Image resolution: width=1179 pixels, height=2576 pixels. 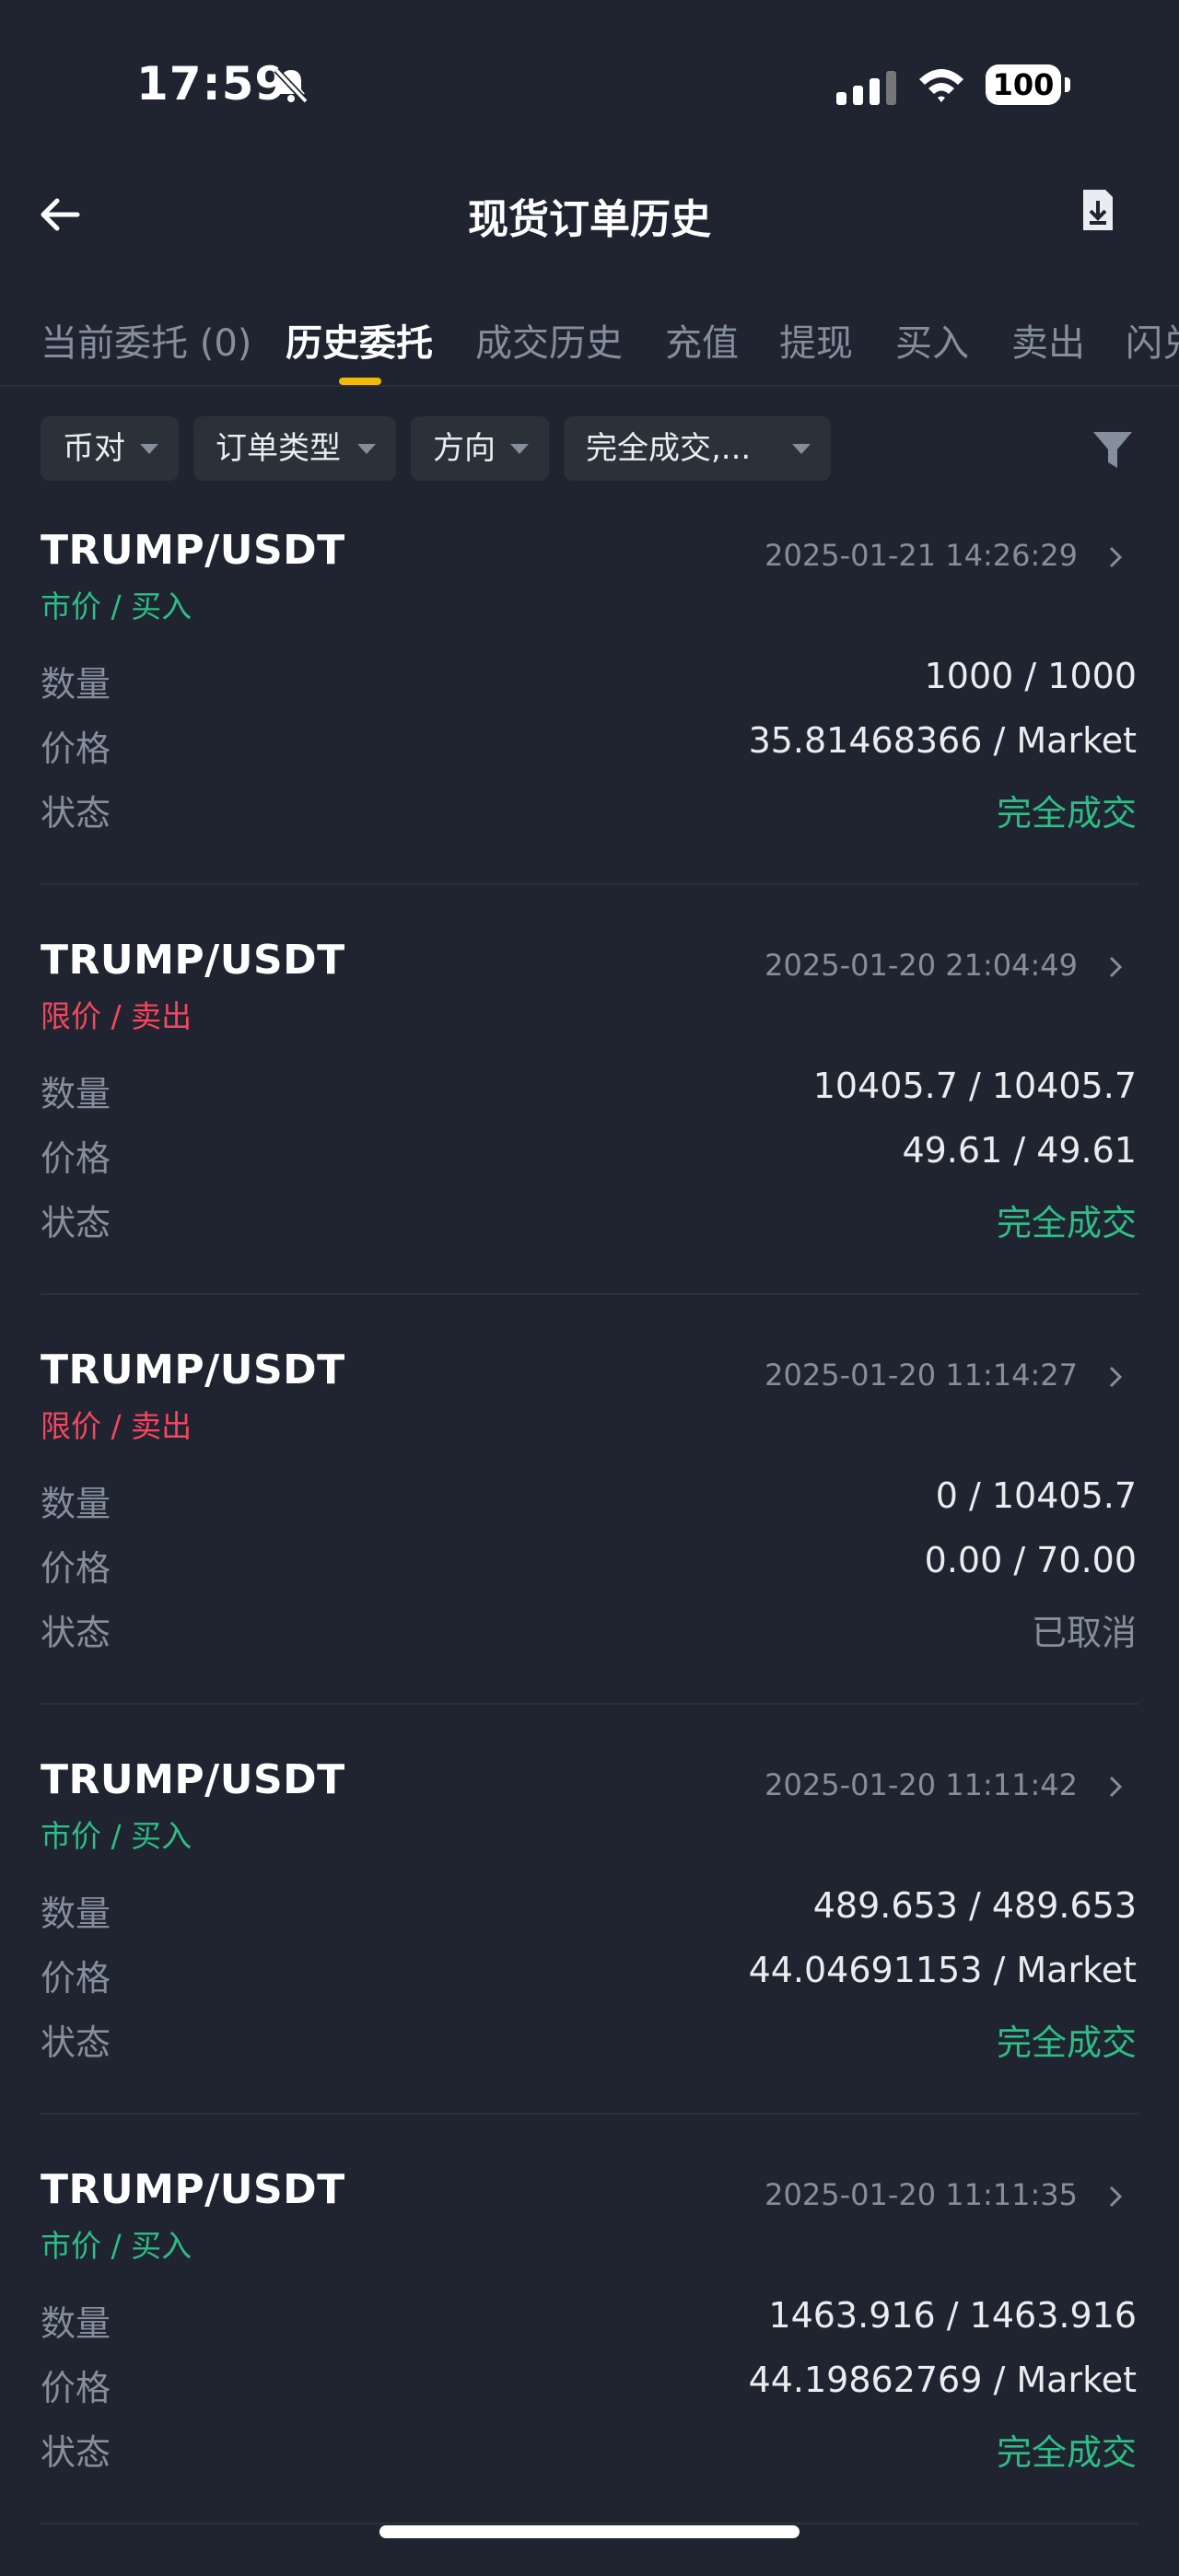 What do you see at coordinates (953, 2315) in the screenshot?
I see `qty-value: 1463.916 / 1463.916` at bounding box center [953, 2315].